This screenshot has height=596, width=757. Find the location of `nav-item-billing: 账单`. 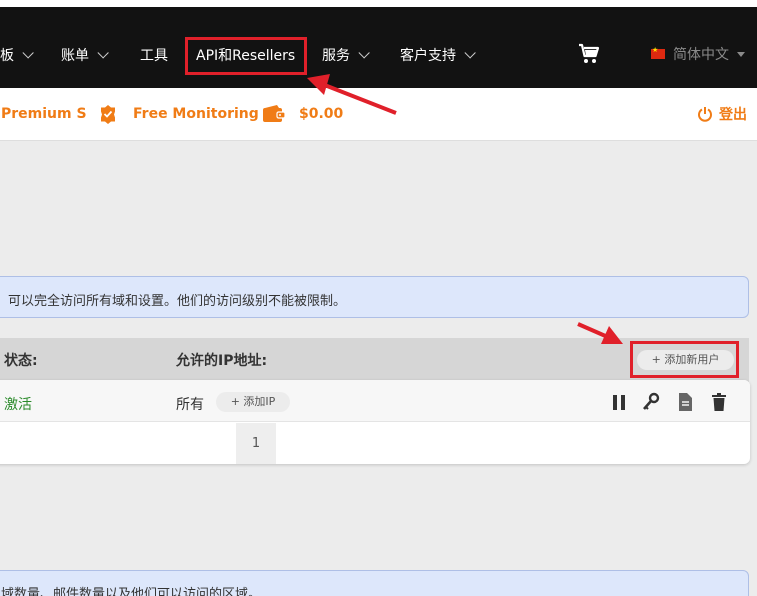

nav-item-billing: 账单 is located at coordinates (85, 55).